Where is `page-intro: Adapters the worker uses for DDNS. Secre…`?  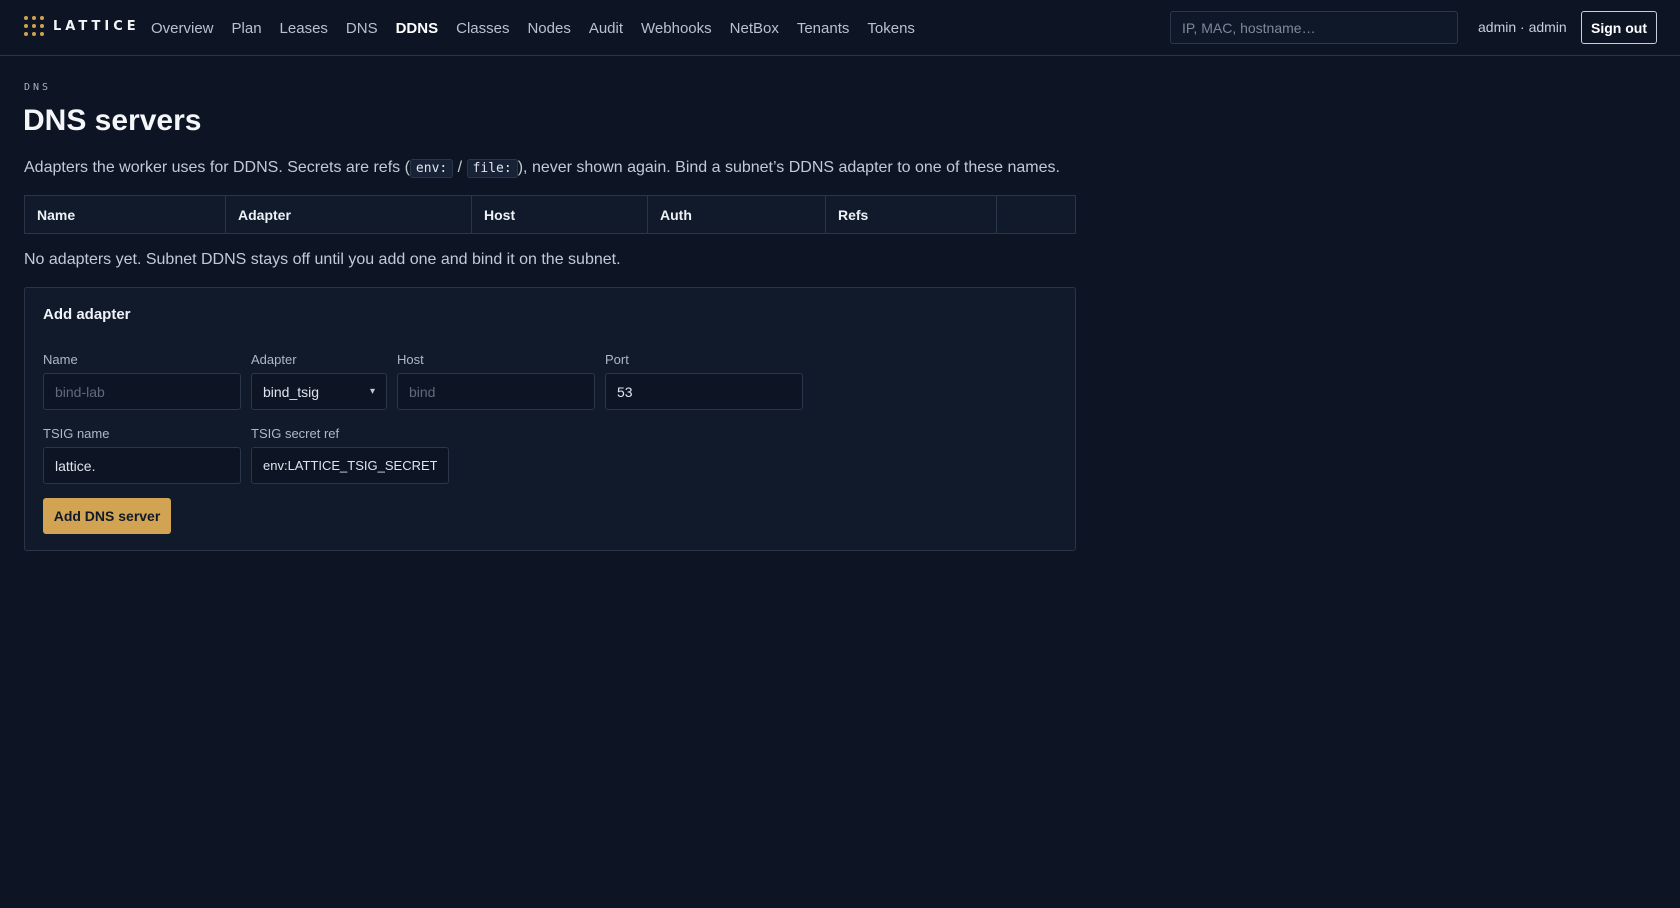
page-intro: Adapters the worker uses for DDNS. Secre… is located at coordinates (542, 168).